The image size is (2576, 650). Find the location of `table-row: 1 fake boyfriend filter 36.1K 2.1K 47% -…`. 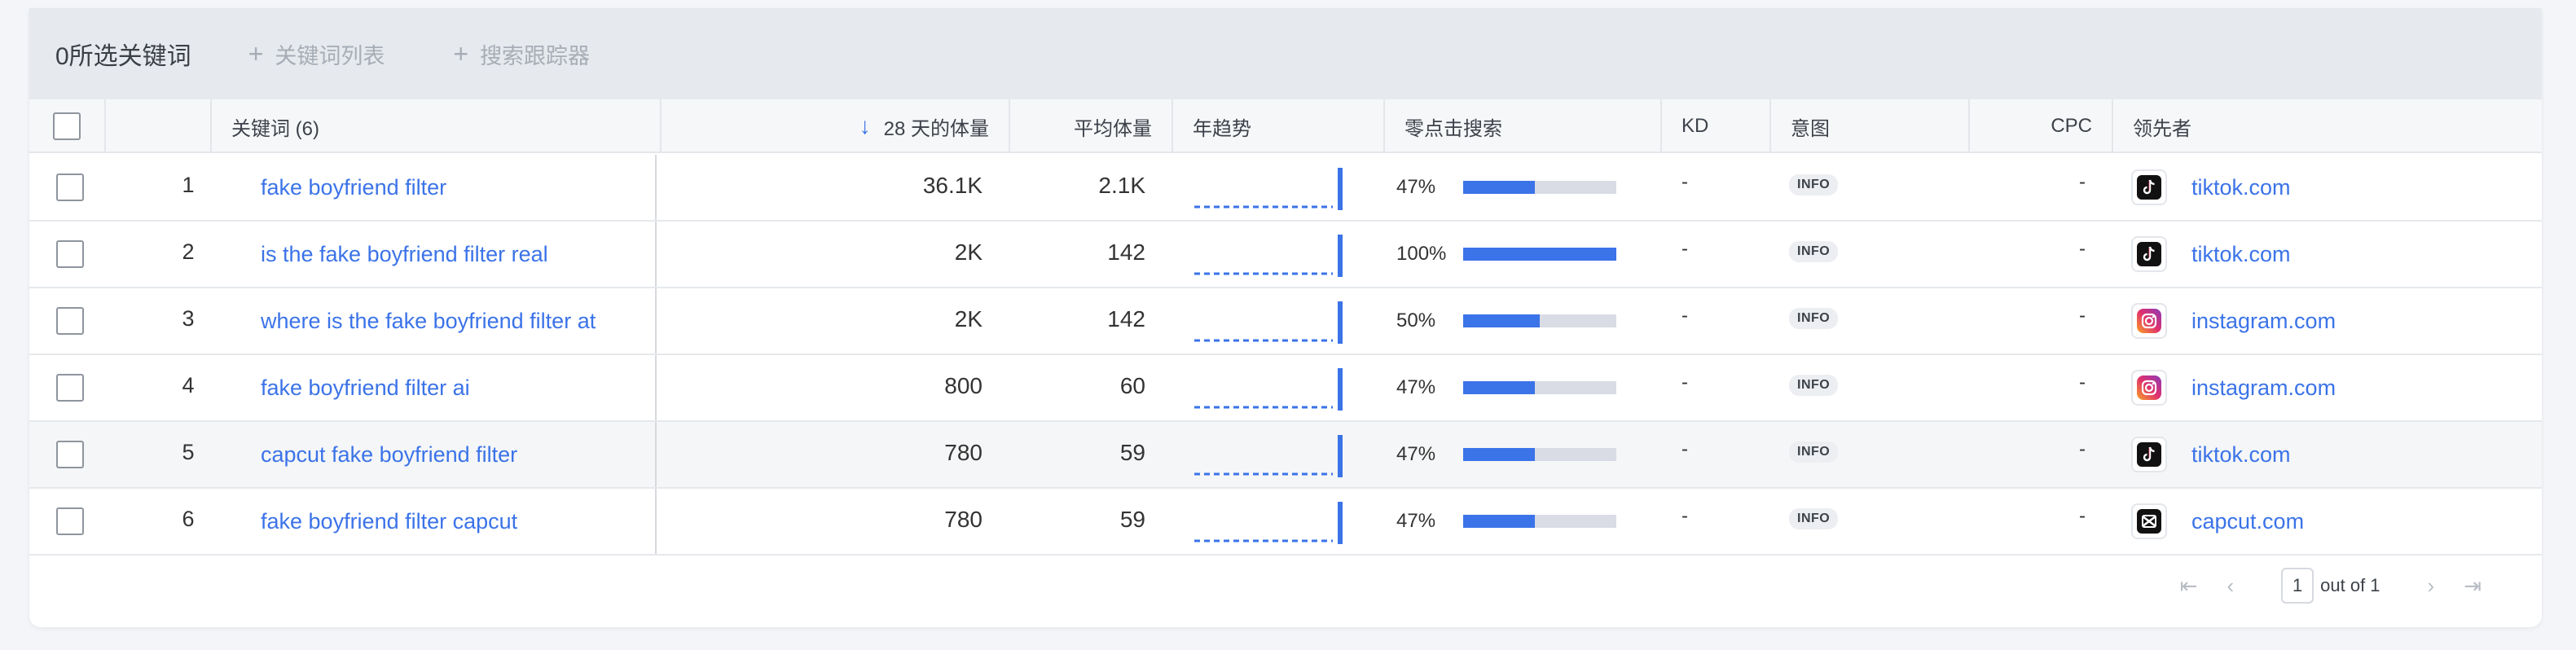

table-row: 1 fake boyfriend filter 36.1K 2.1K 47% -… is located at coordinates (1285, 188).